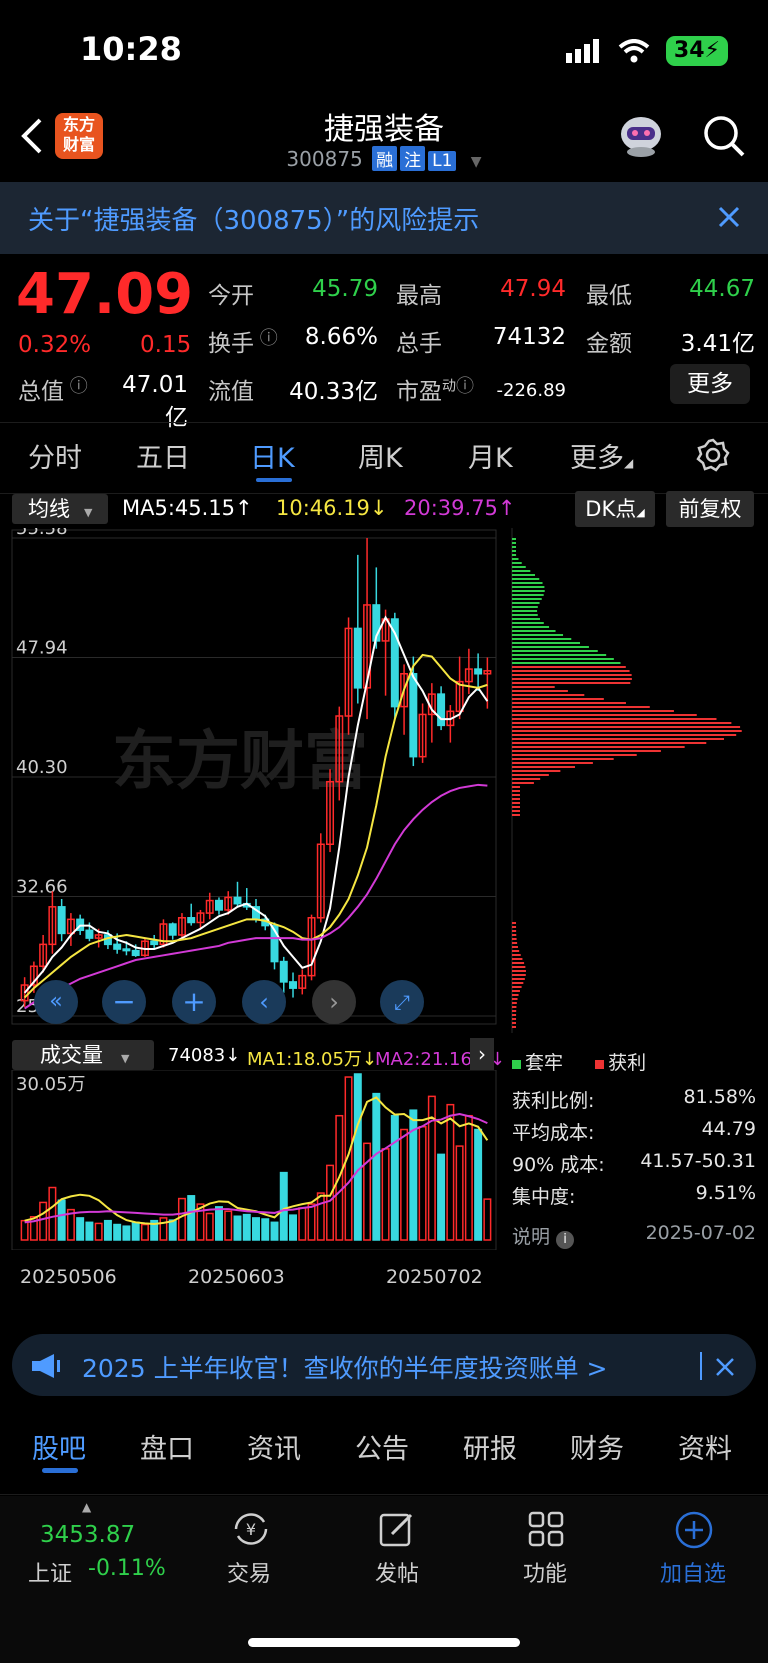 This screenshot has height=1663, width=768. I want to click on zoom-out-button: −, so click(124, 1002).